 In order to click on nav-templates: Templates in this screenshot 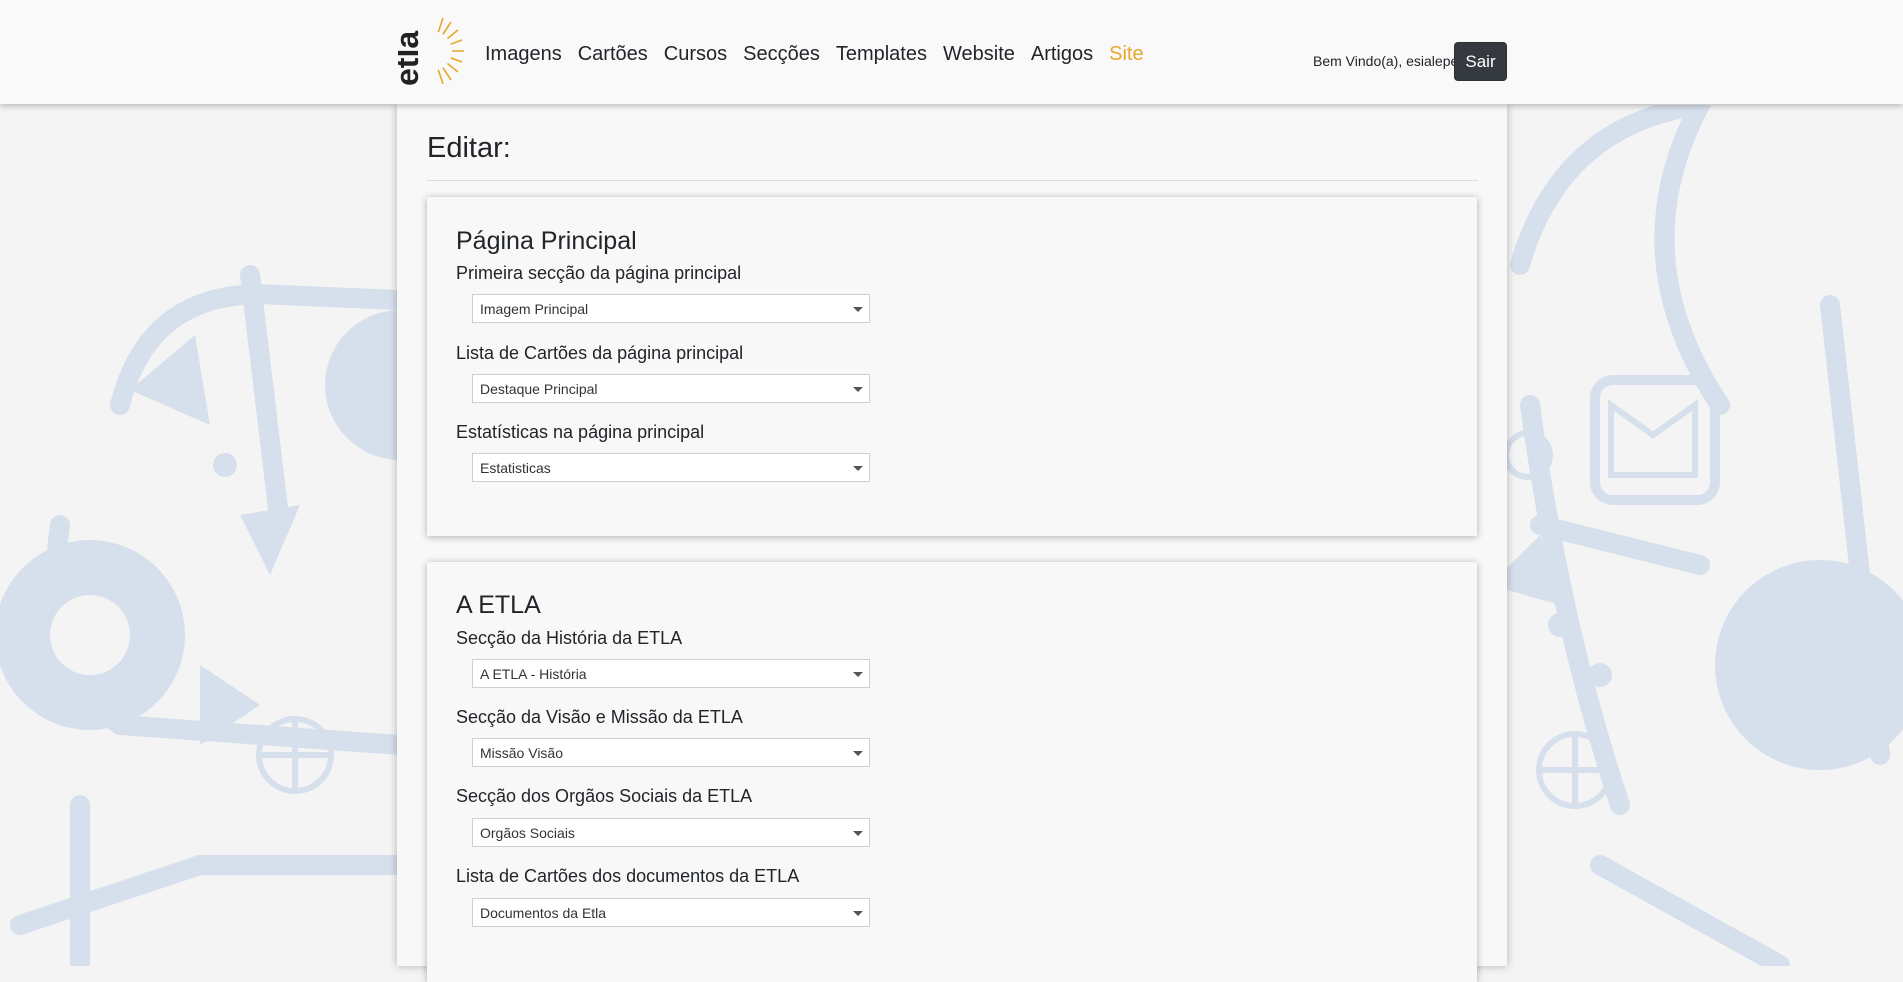, I will do `click(881, 54)`.